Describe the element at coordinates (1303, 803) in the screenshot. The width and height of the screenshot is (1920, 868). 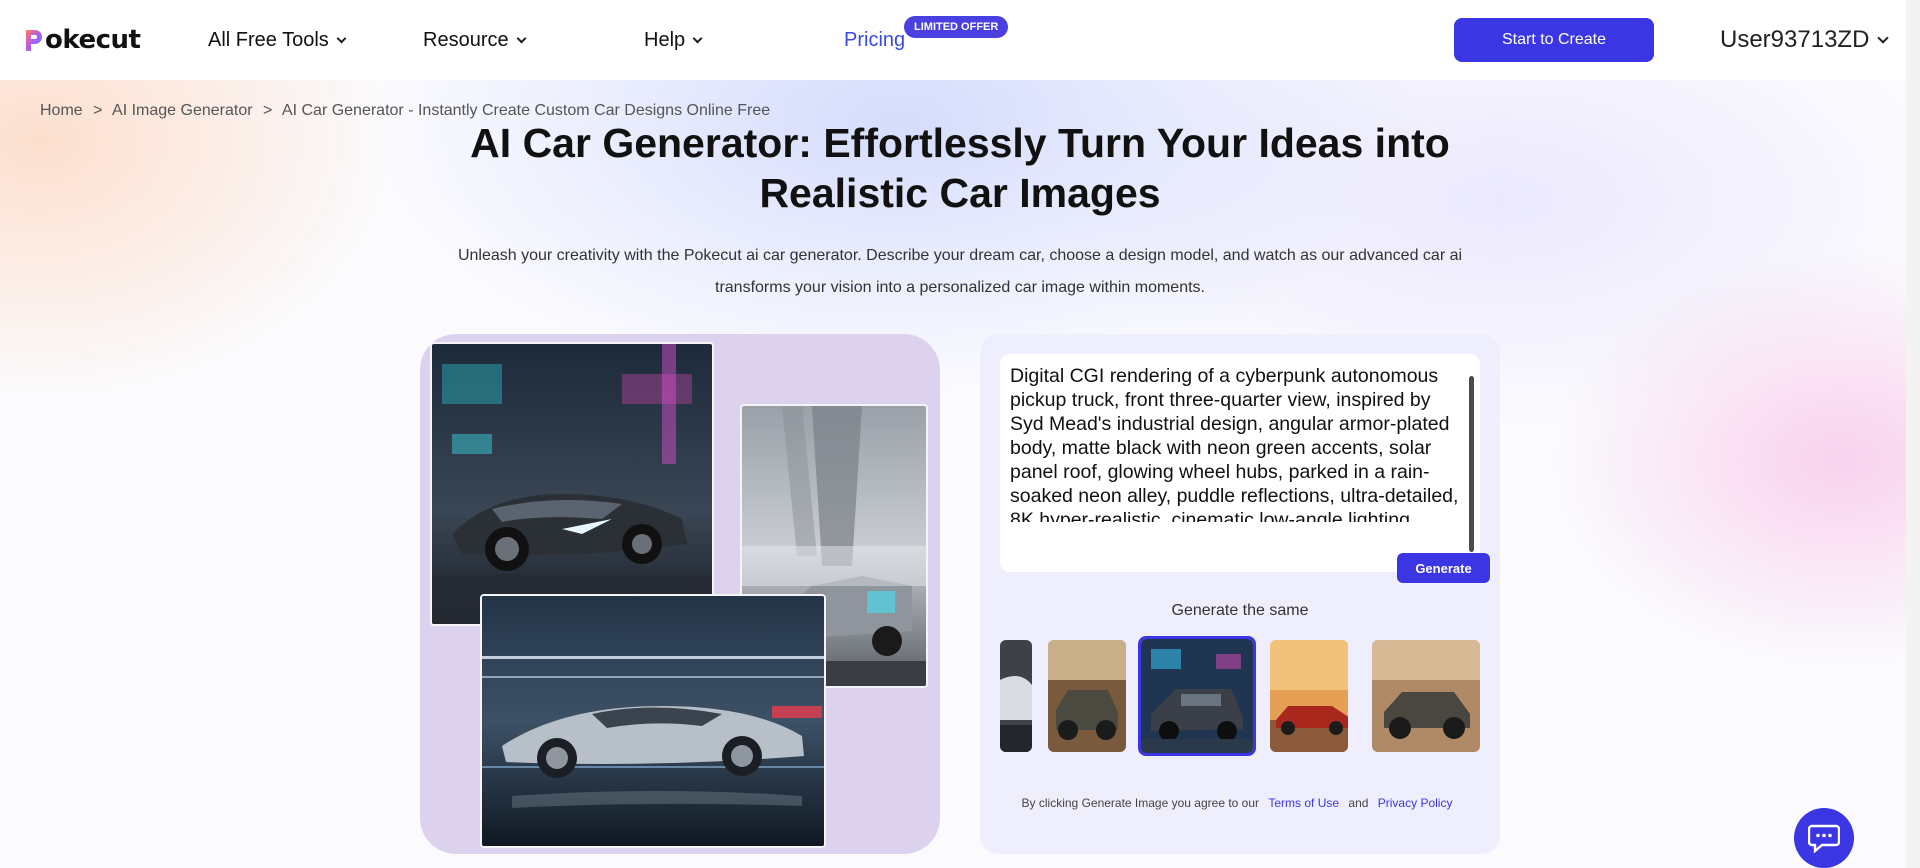
I see `terms-of-use-link: Terms of Use` at that location.